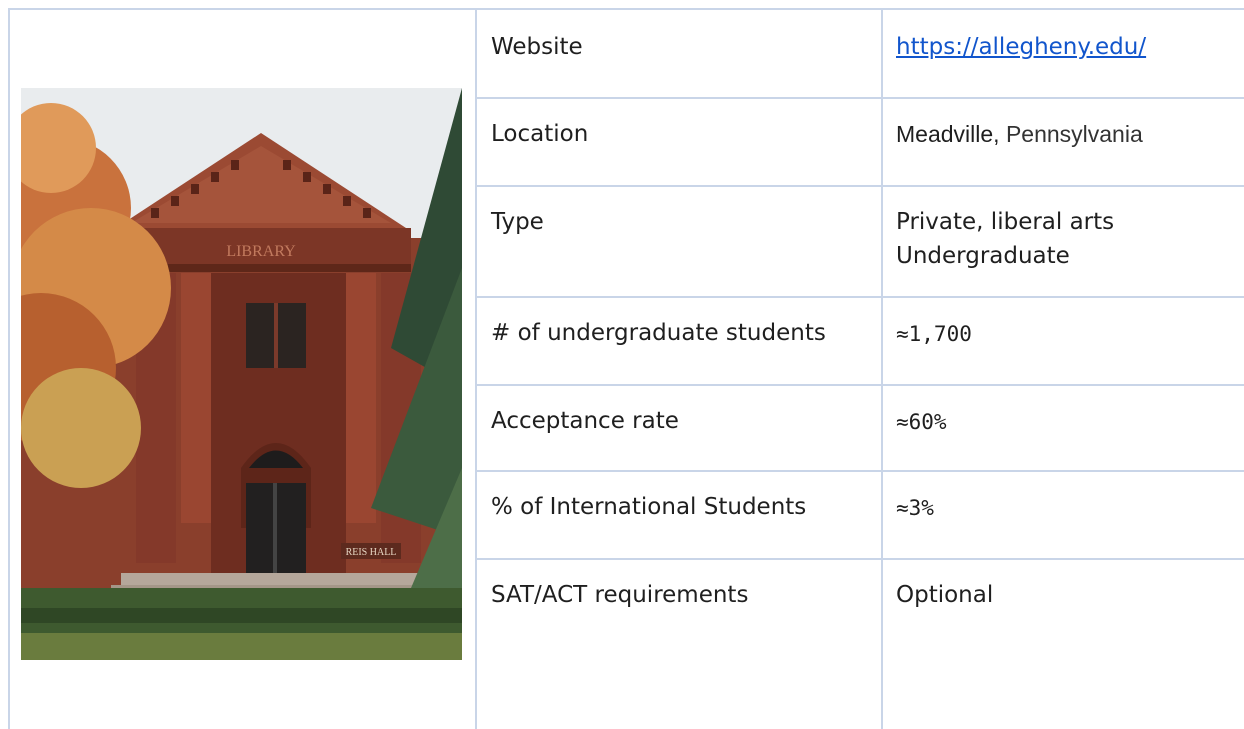 The height and width of the screenshot is (729, 1244). Describe the element at coordinates (9, 368) in the screenshot. I see `table-border-left` at that location.